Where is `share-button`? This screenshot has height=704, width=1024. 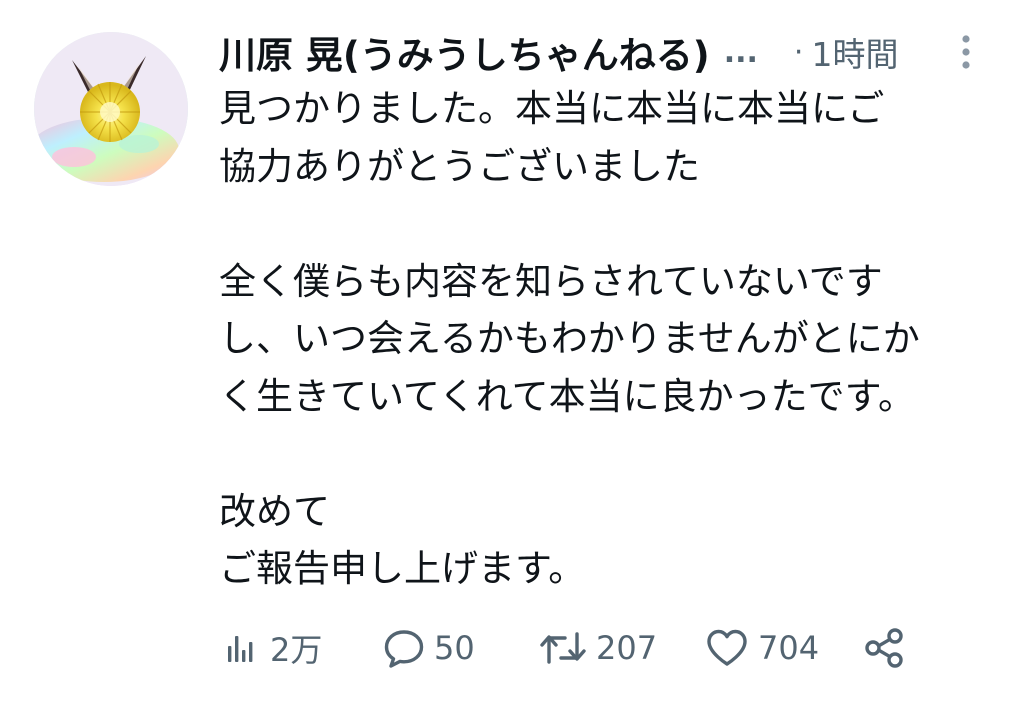
share-button is located at coordinates (885, 648).